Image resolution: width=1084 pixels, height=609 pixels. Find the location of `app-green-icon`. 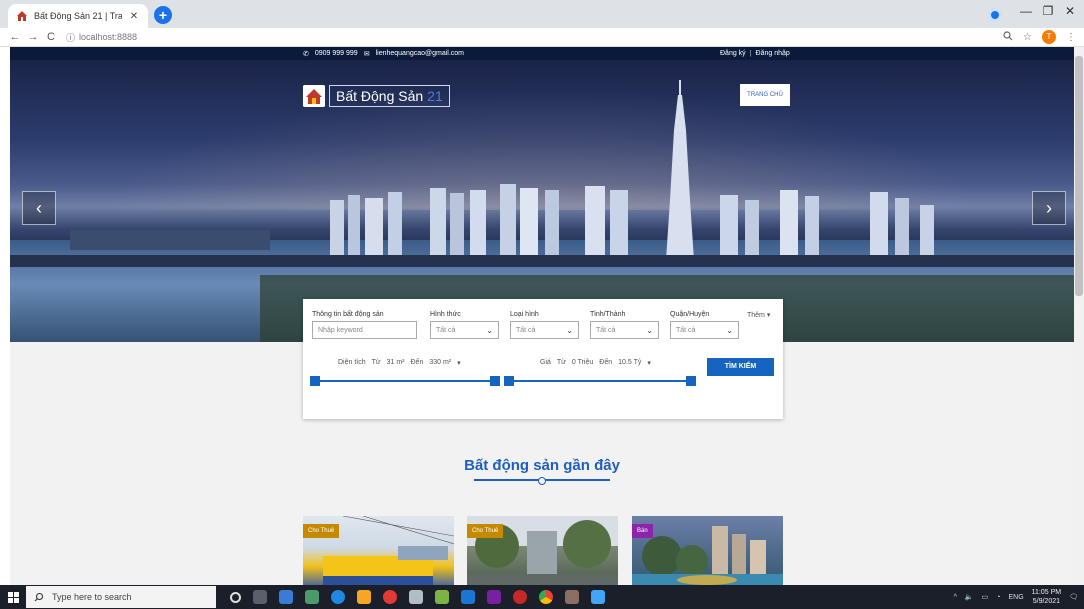

app-green-icon is located at coordinates (442, 597).